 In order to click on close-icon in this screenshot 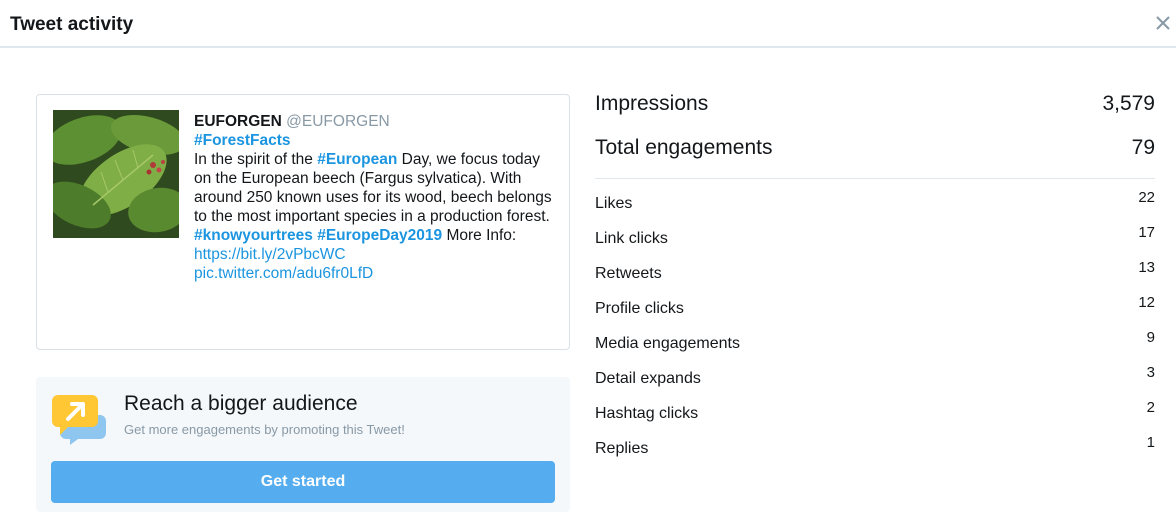, I will do `click(1163, 23)`.